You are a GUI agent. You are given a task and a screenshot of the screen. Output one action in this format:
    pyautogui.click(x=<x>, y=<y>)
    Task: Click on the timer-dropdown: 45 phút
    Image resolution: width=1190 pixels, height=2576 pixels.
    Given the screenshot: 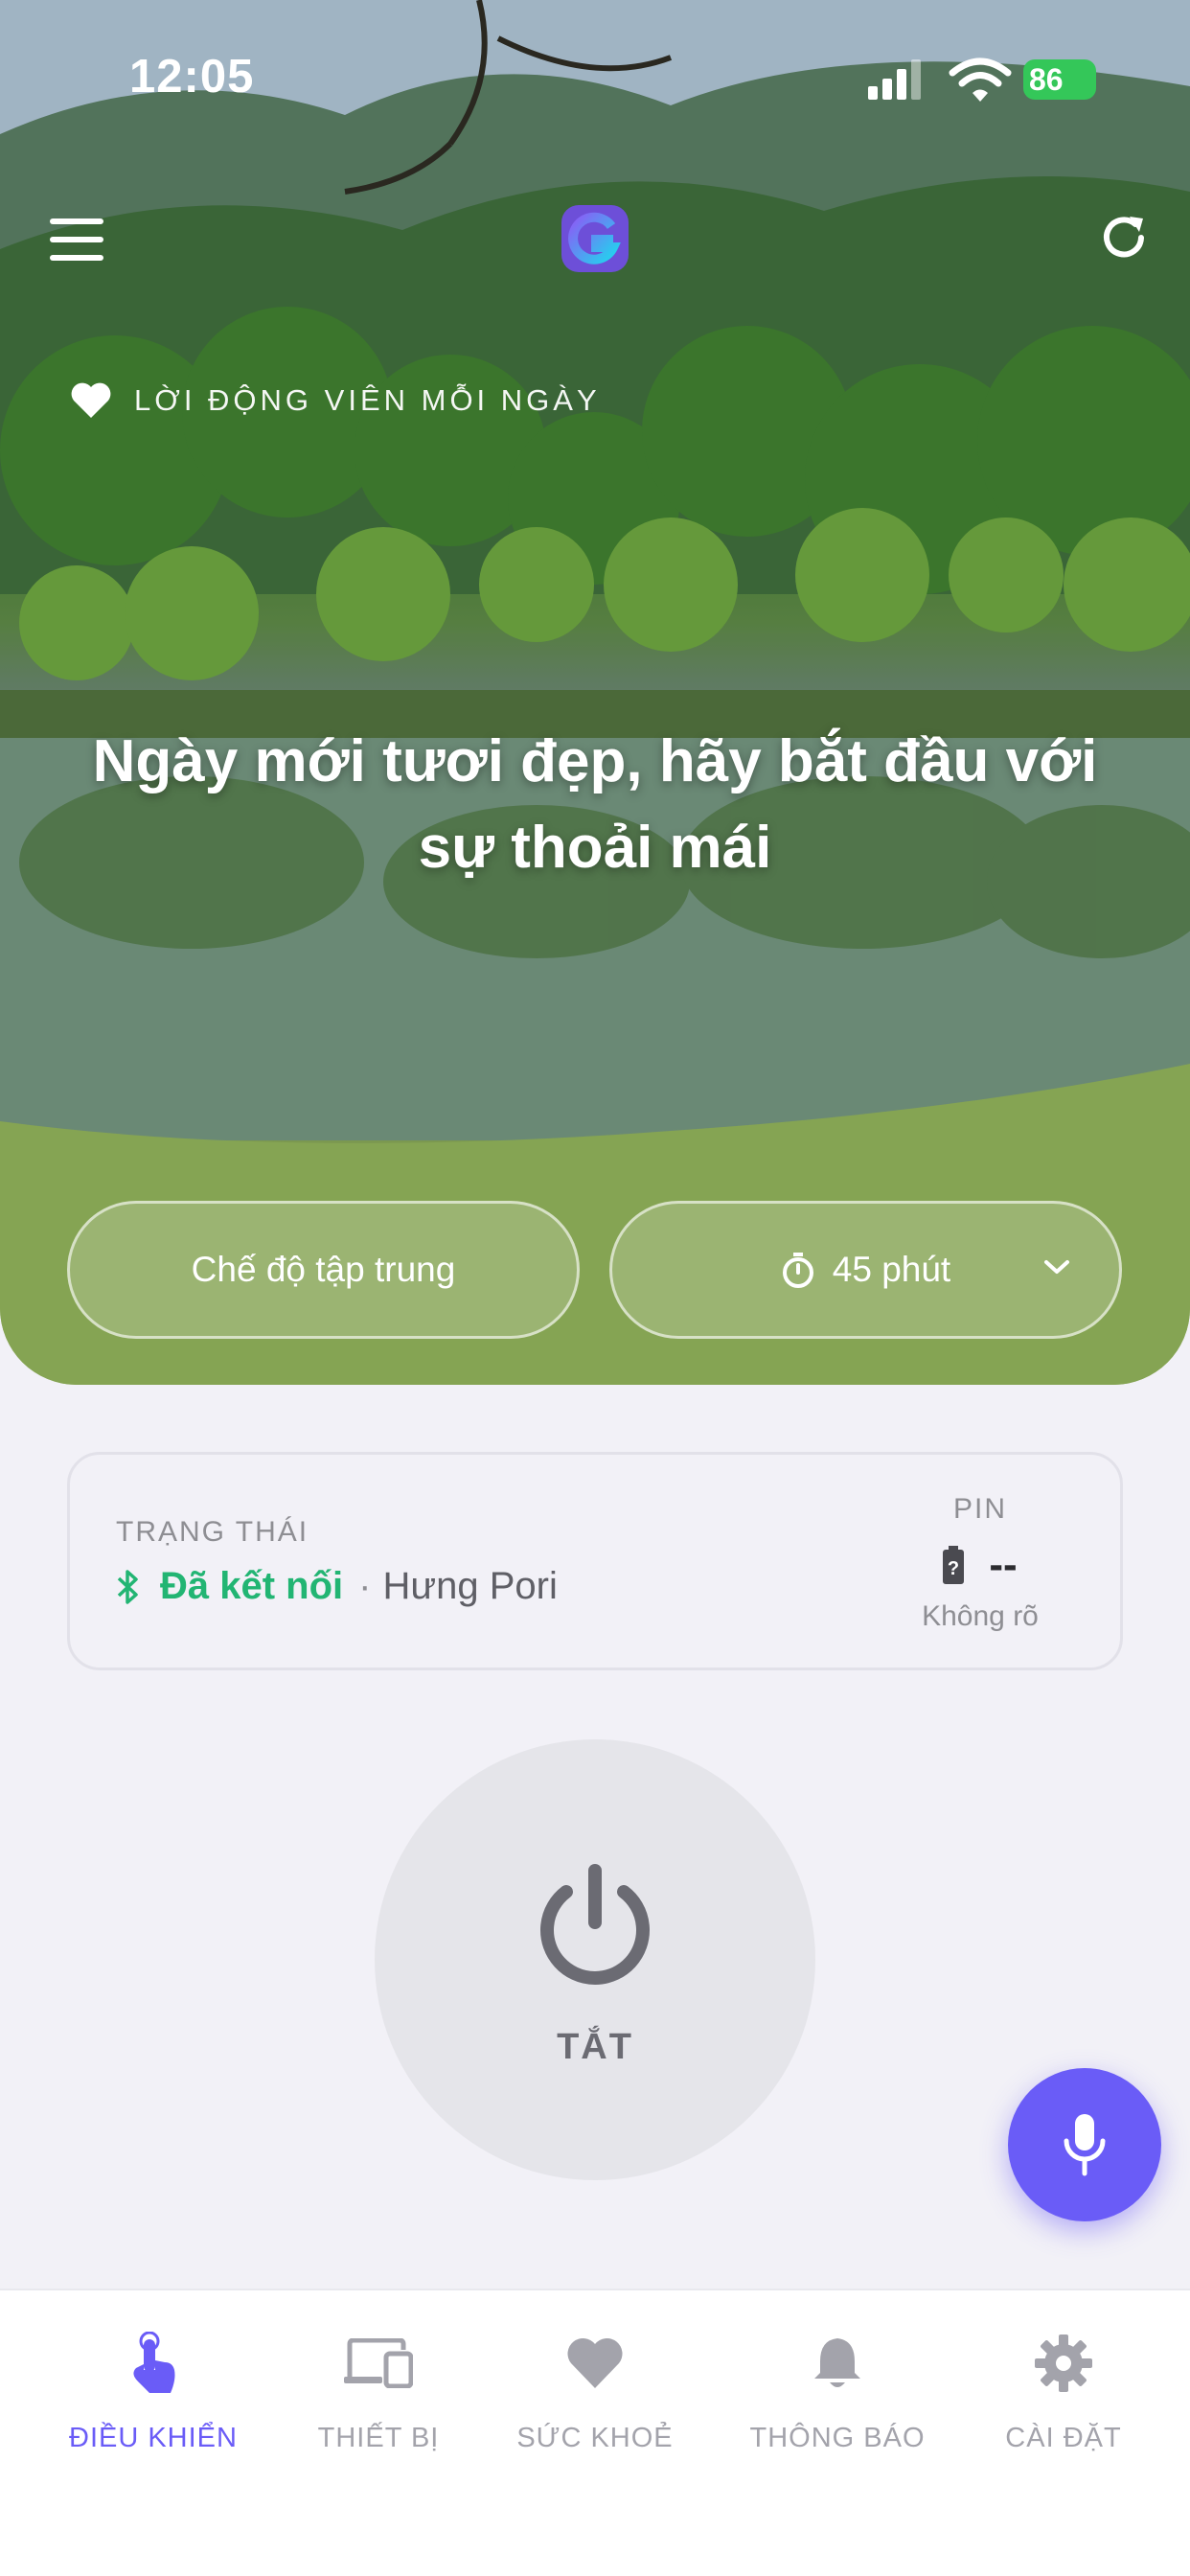 What is the action you would take?
    pyautogui.click(x=866, y=1270)
    